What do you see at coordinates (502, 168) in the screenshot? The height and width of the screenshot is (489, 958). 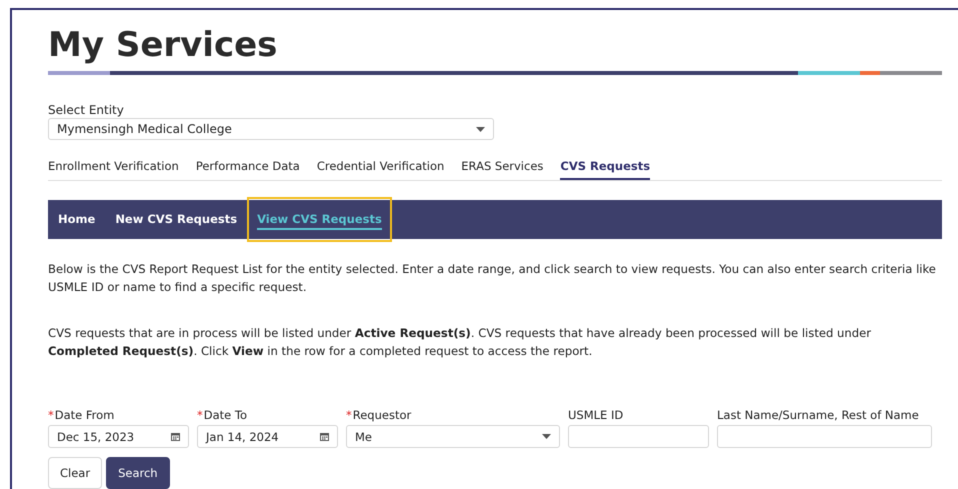 I see `tab: ERAS Services` at bounding box center [502, 168].